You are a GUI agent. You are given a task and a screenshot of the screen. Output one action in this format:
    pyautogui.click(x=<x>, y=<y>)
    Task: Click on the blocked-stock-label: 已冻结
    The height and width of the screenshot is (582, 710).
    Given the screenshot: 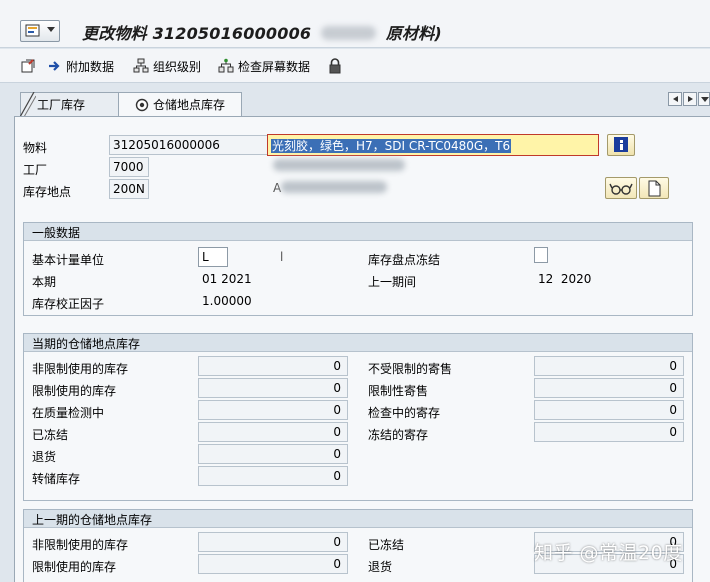 What is the action you would take?
    pyautogui.click(x=50, y=435)
    